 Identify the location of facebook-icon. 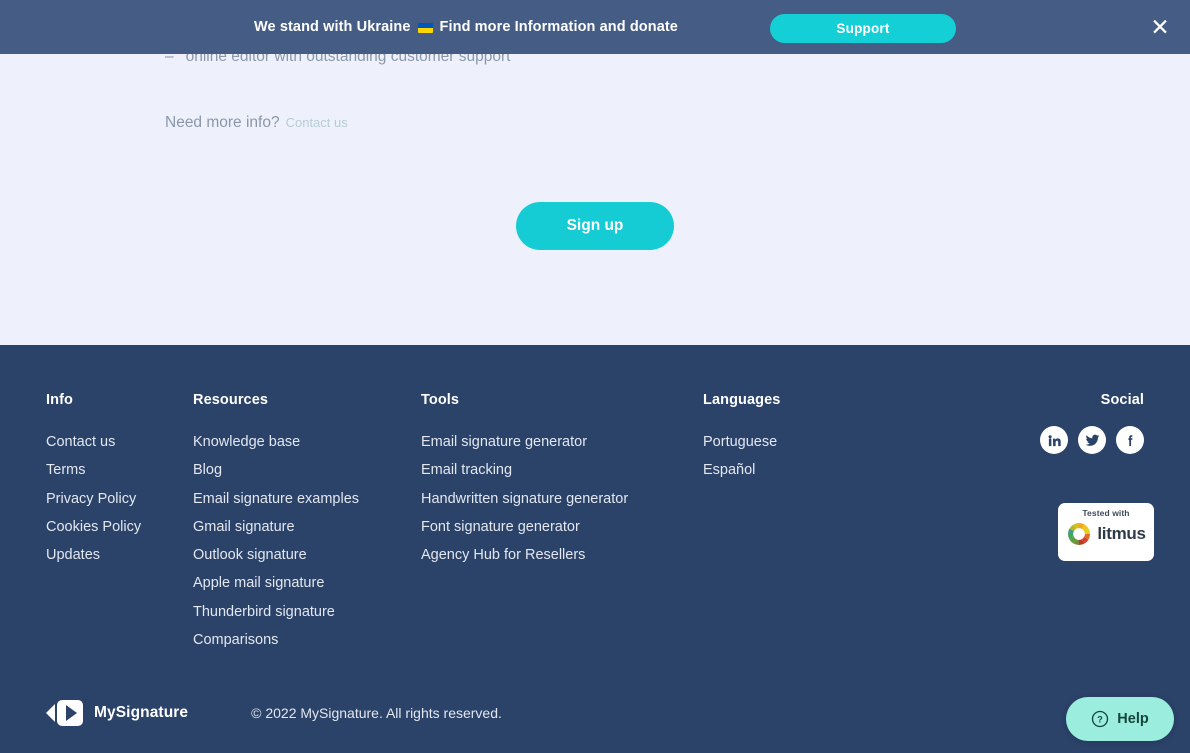
(1130, 440).